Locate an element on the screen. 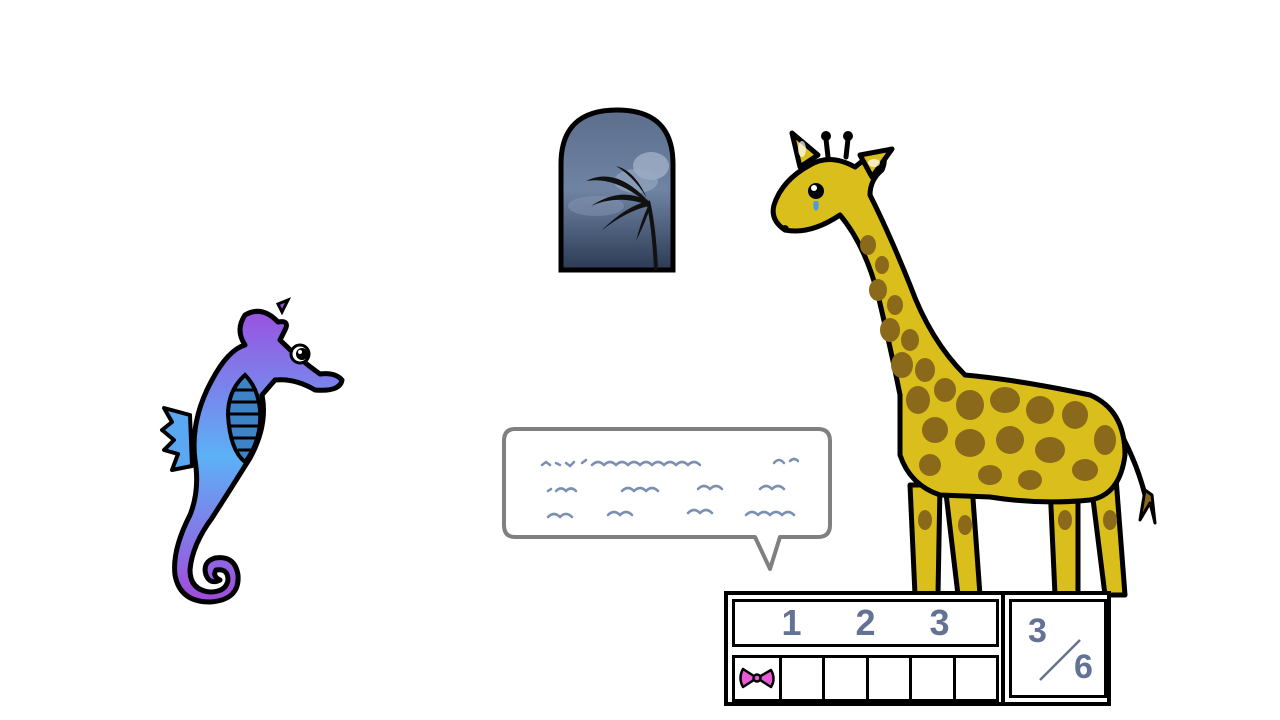 The height and width of the screenshot is (720, 1280). inventory-panel: 1 2 3 3 6 is located at coordinates (917, 648).